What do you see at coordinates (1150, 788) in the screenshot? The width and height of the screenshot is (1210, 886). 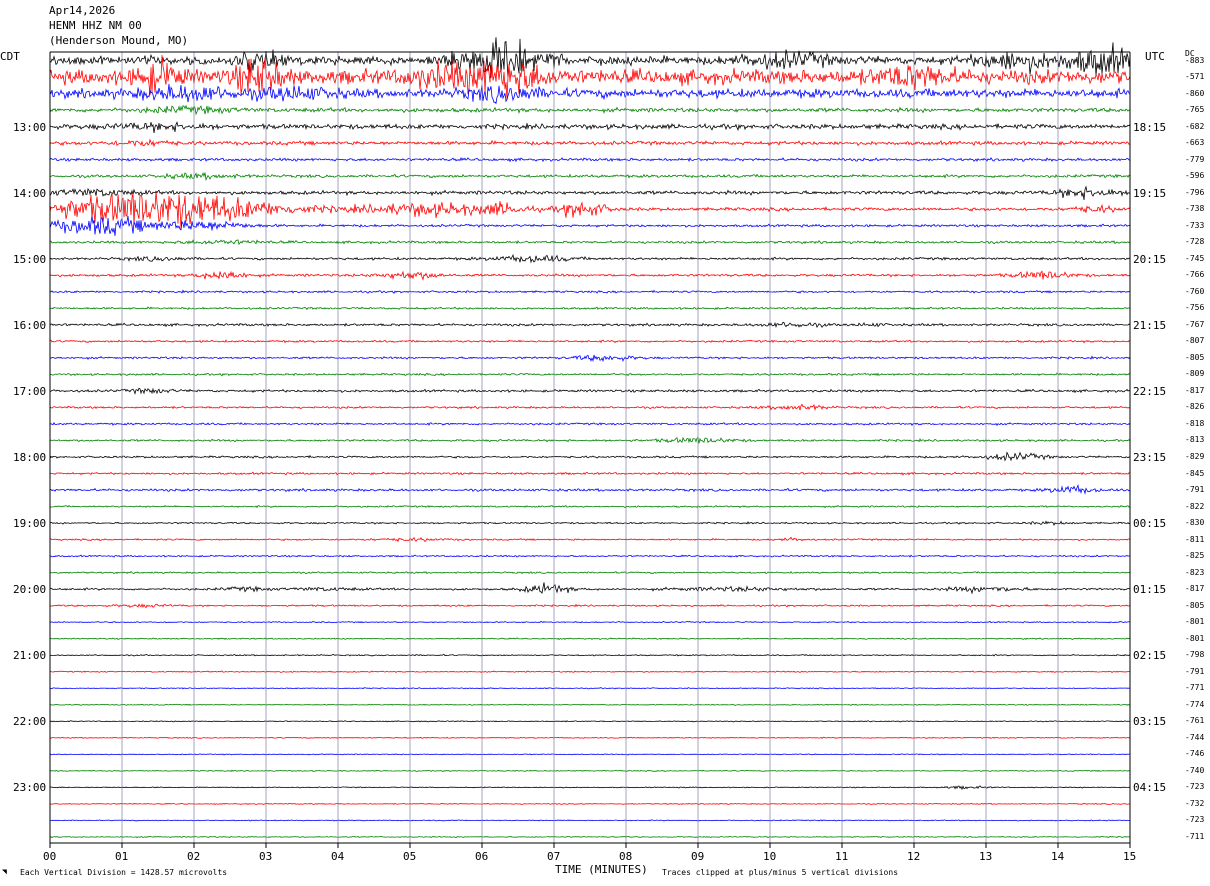 I see `utc-hour-label: 04:15` at bounding box center [1150, 788].